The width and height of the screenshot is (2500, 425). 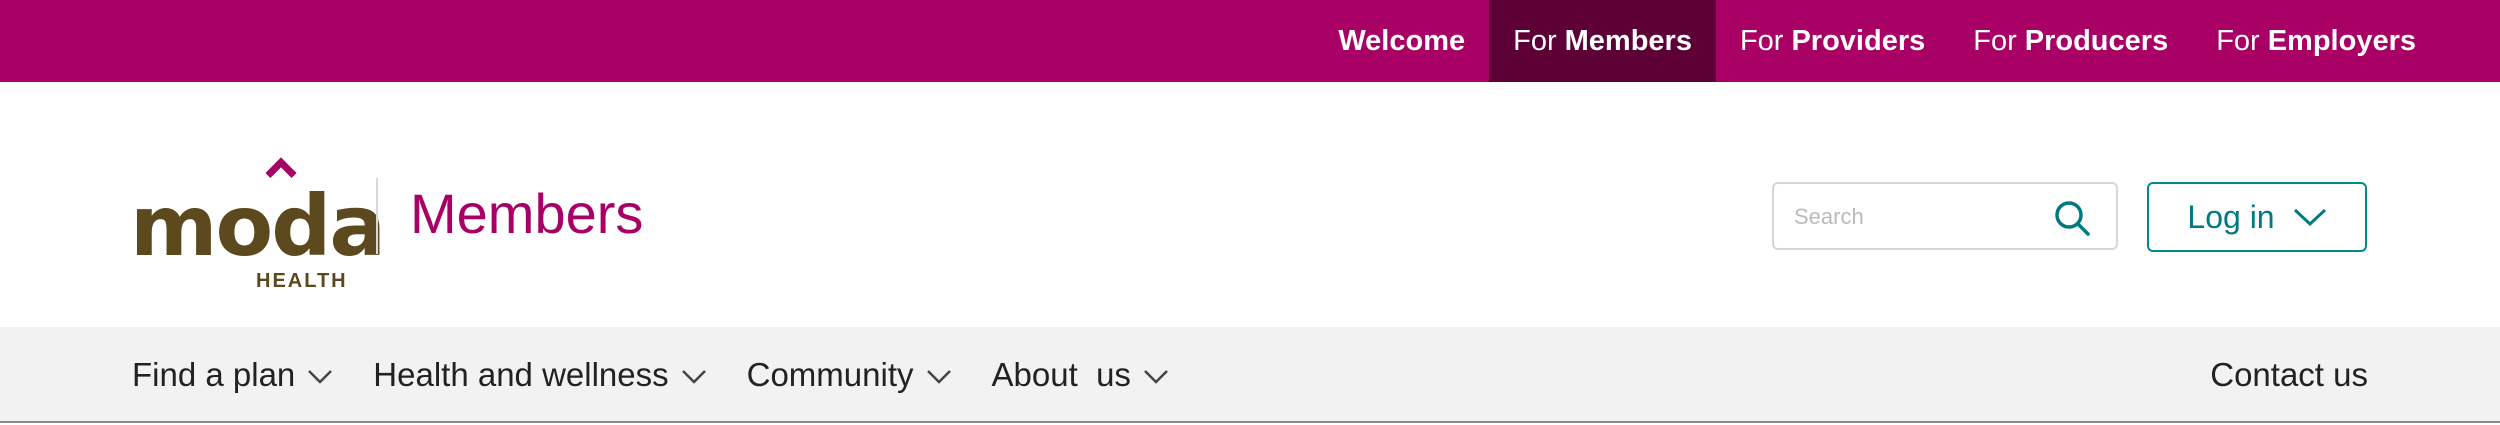 I want to click on contact-us-link: Contact us, so click(x=2289, y=375).